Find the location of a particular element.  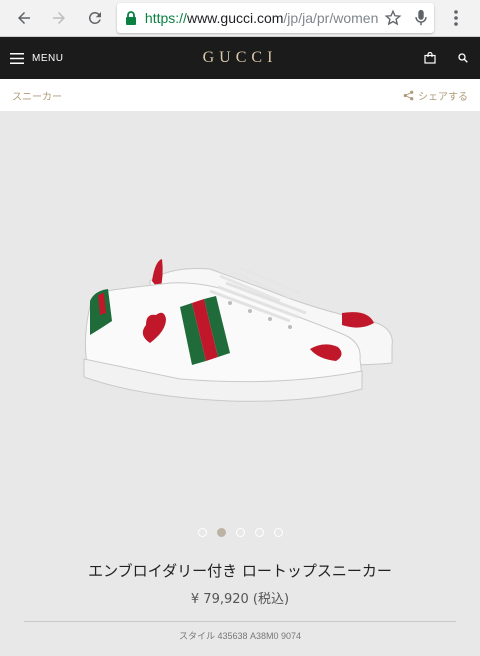

shopping-bag-icon is located at coordinates (430, 58).